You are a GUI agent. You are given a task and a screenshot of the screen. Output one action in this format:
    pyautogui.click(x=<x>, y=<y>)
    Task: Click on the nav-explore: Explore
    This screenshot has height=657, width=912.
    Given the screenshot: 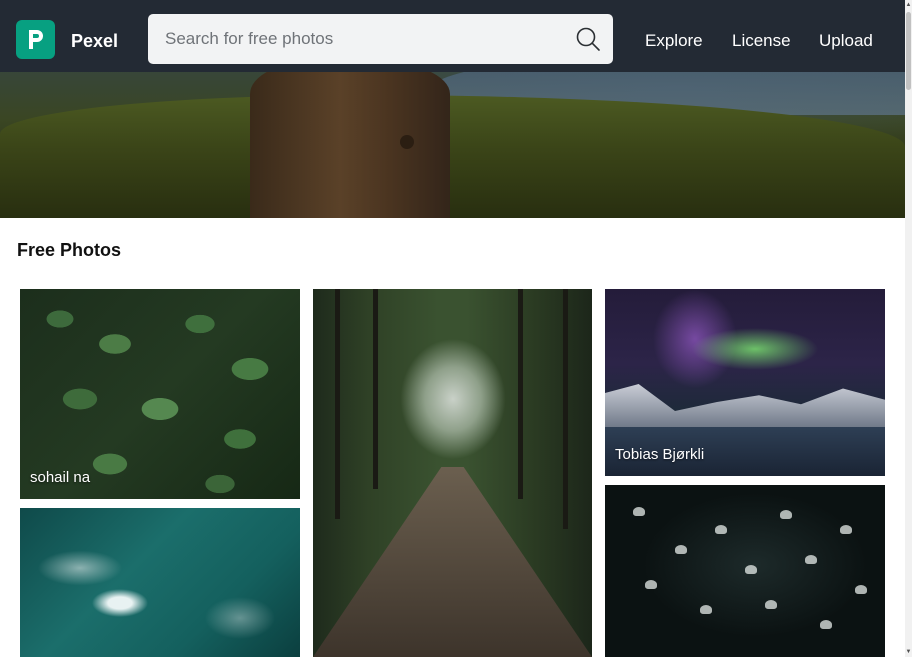 What is the action you would take?
    pyautogui.click(x=674, y=41)
    